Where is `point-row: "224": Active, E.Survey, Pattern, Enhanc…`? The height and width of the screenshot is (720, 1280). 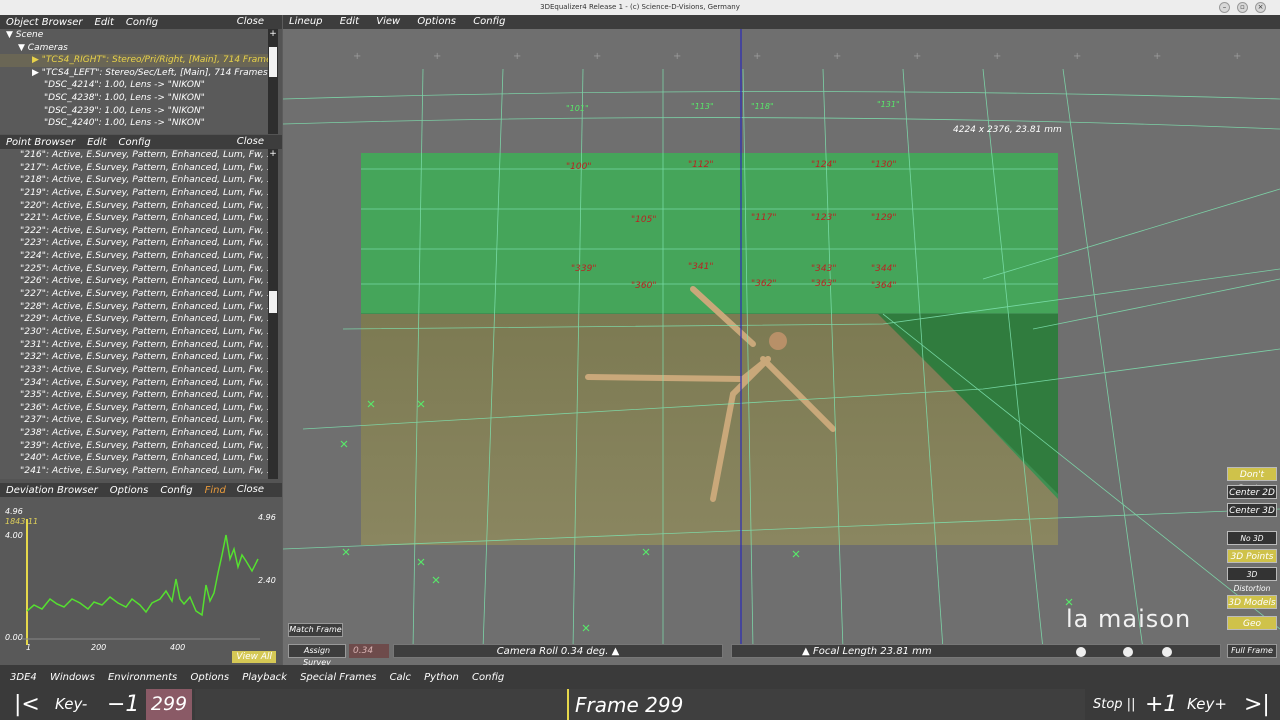 point-row: "224": Active, E.Survey, Pattern, Enhanc… is located at coordinates (134, 256).